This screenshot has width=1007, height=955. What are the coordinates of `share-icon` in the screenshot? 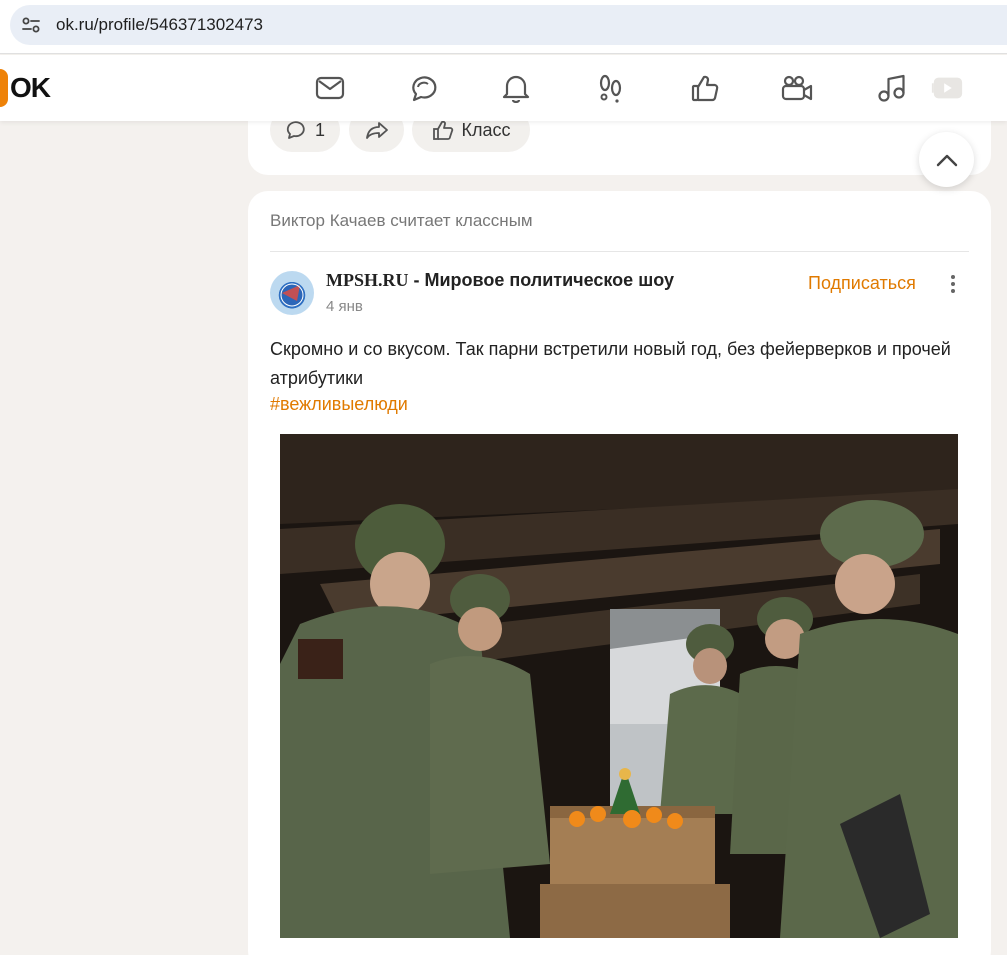 It's located at (376, 130).